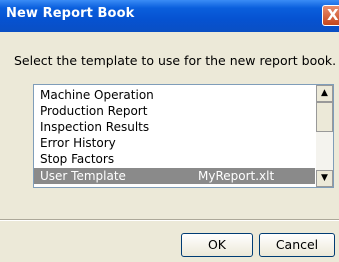 This screenshot has height=262, width=339. Describe the element at coordinates (175, 95) in the screenshot. I see `template-item-machine-operation: Machine Operation` at that location.